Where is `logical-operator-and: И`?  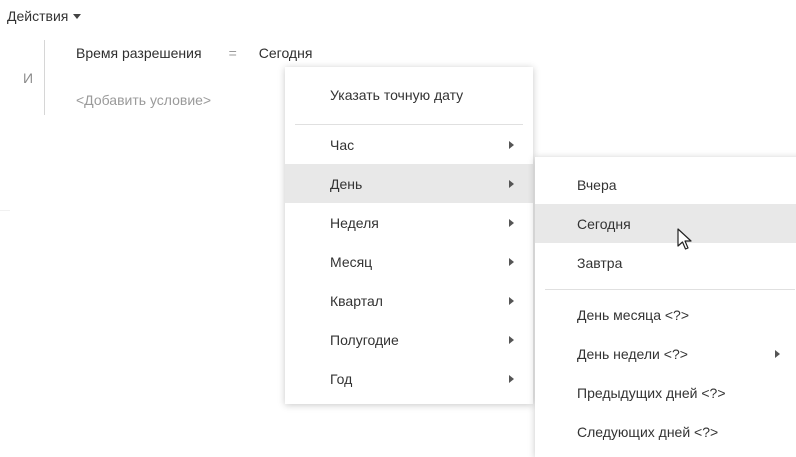 logical-operator-and: И is located at coordinates (28, 78).